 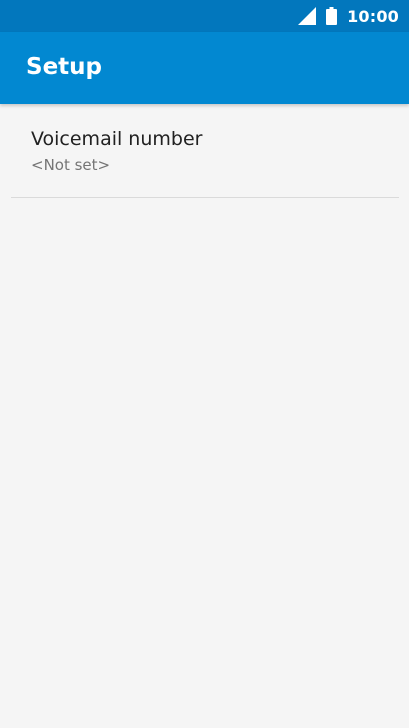 What do you see at coordinates (204, 68) in the screenshot?
I see `app-bar: Setup` at bounding box center [204, 68].